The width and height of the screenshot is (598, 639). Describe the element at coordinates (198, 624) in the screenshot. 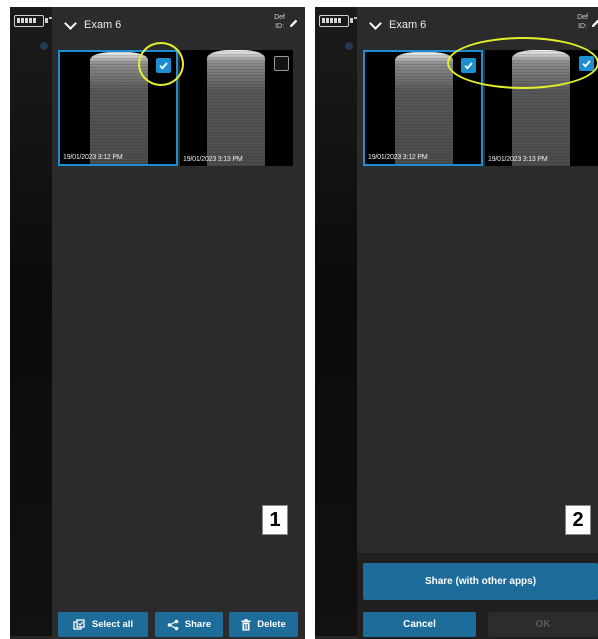

I see `share-label: Share` at that location.